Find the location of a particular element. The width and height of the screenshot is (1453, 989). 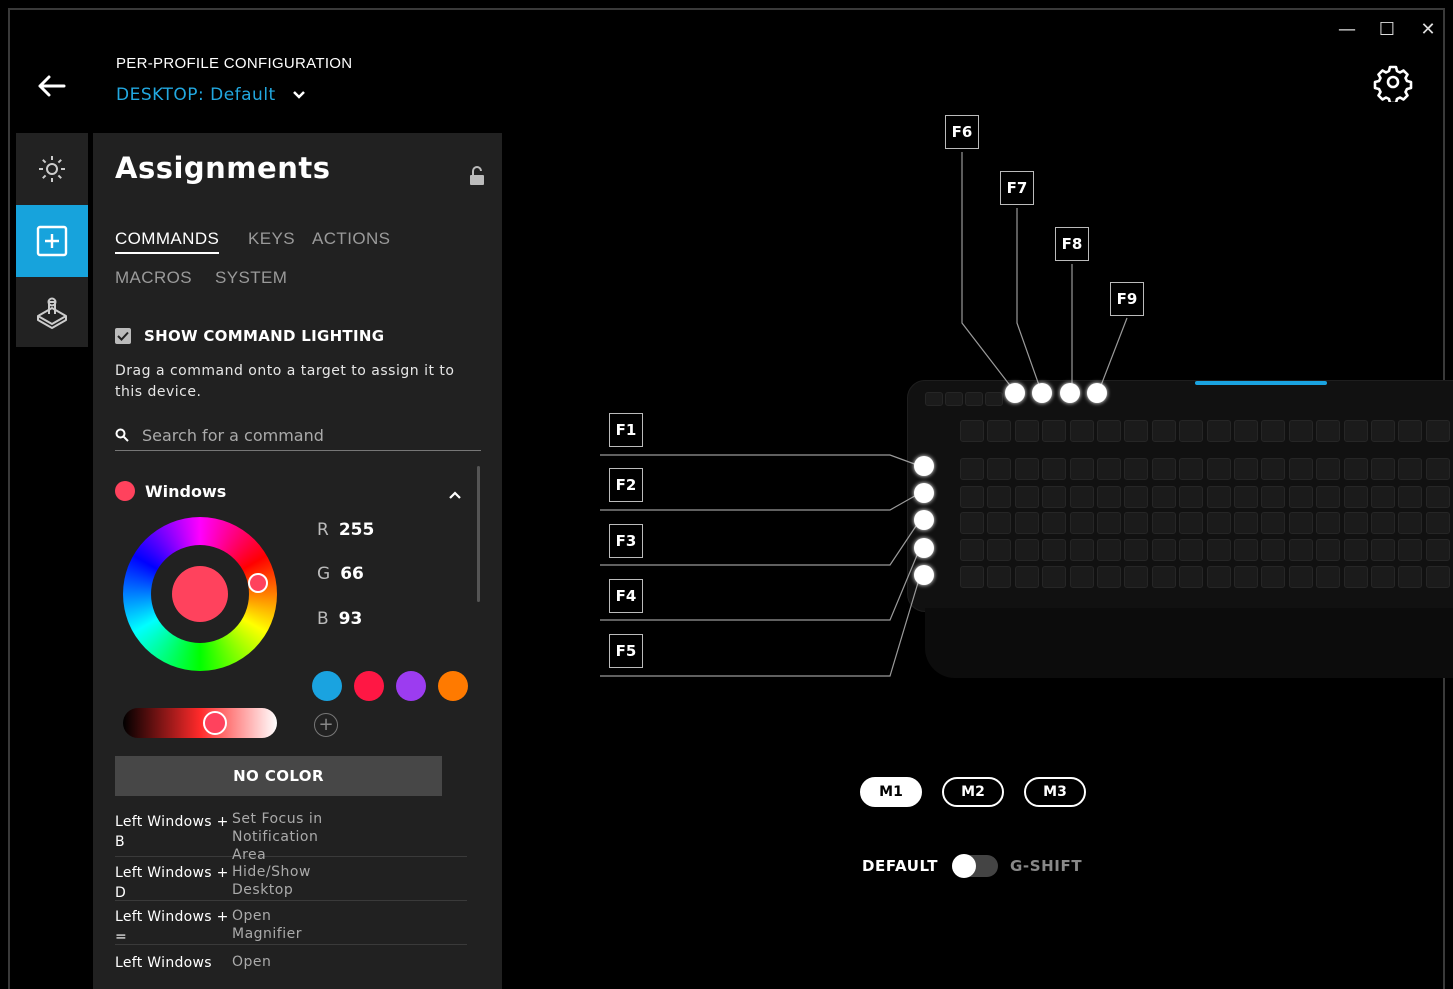

r-value: 255 is located at coordinates (357, 530).